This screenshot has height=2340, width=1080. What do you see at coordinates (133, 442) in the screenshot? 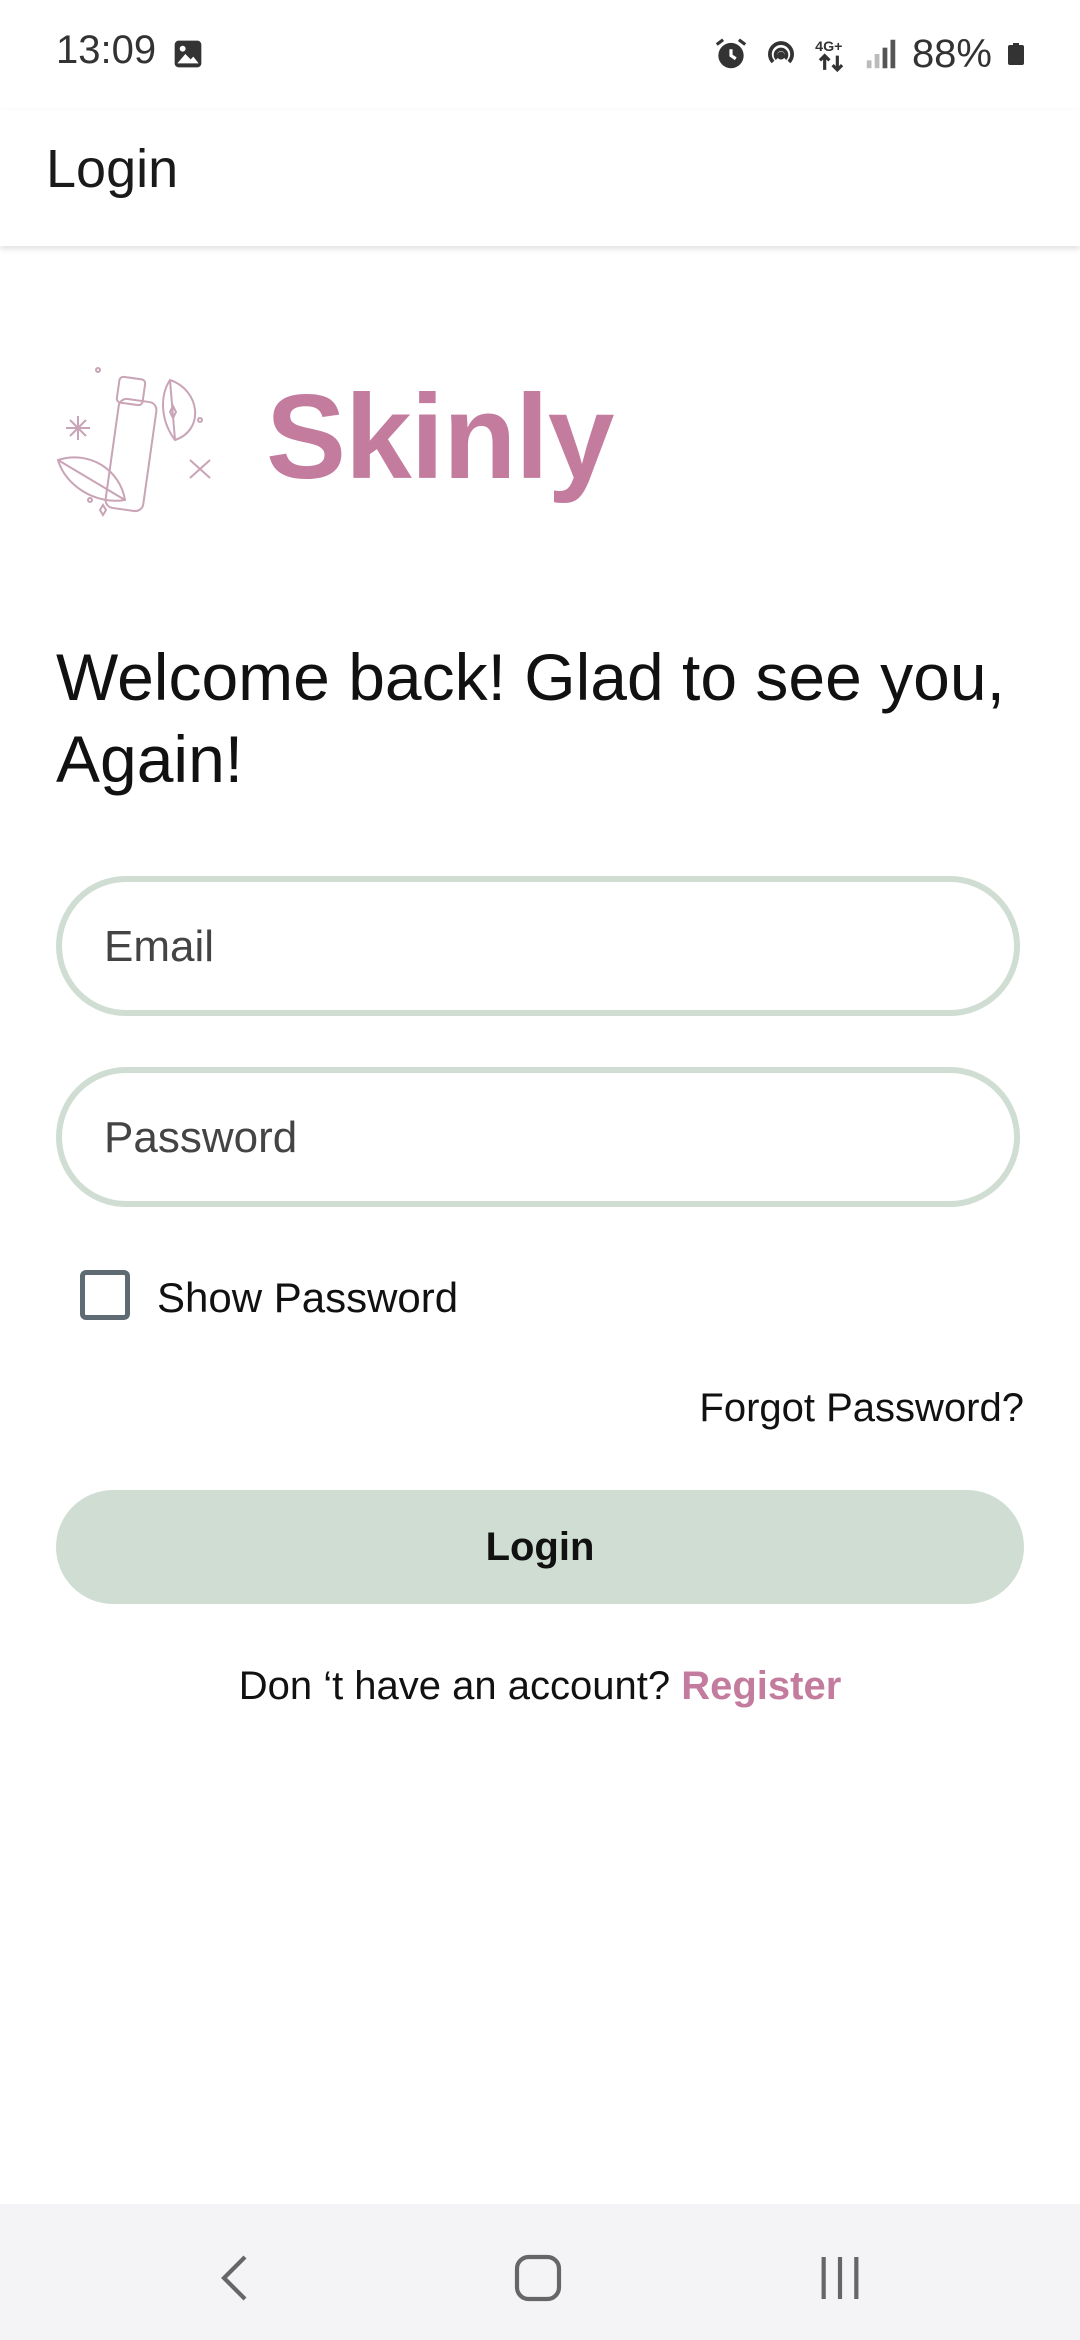
I see `skincare-illustration-icon` at bounding box center [133, 442].